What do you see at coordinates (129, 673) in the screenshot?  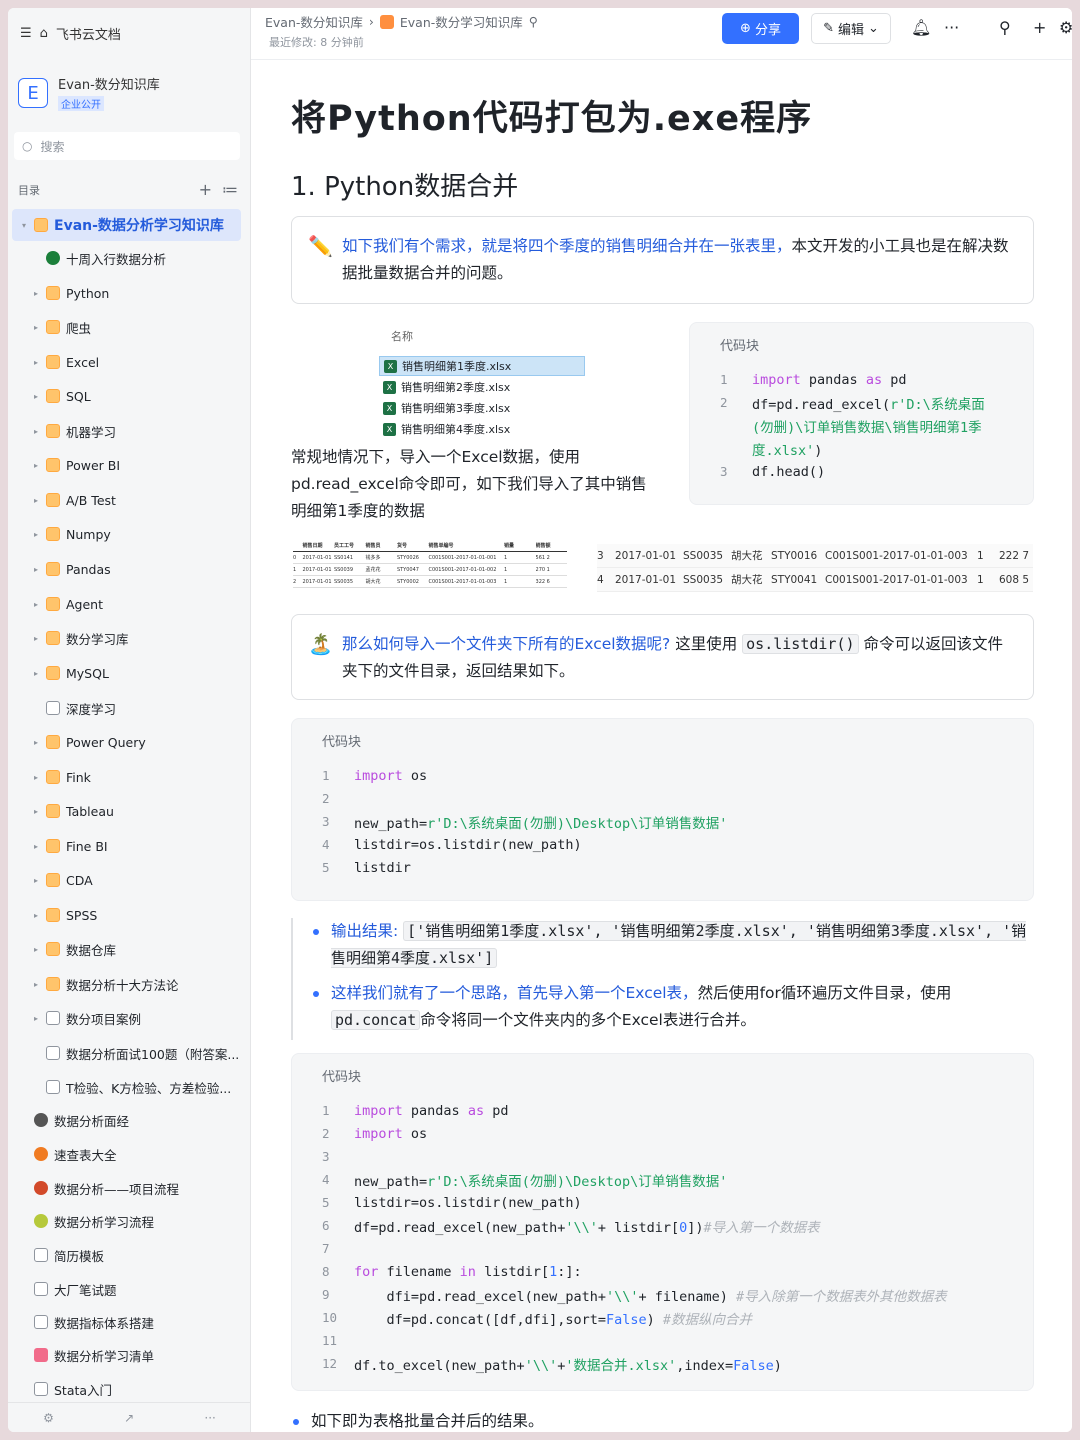 I see `sidebar-item: ▸ MySQL` at bounding box center [129, 673].